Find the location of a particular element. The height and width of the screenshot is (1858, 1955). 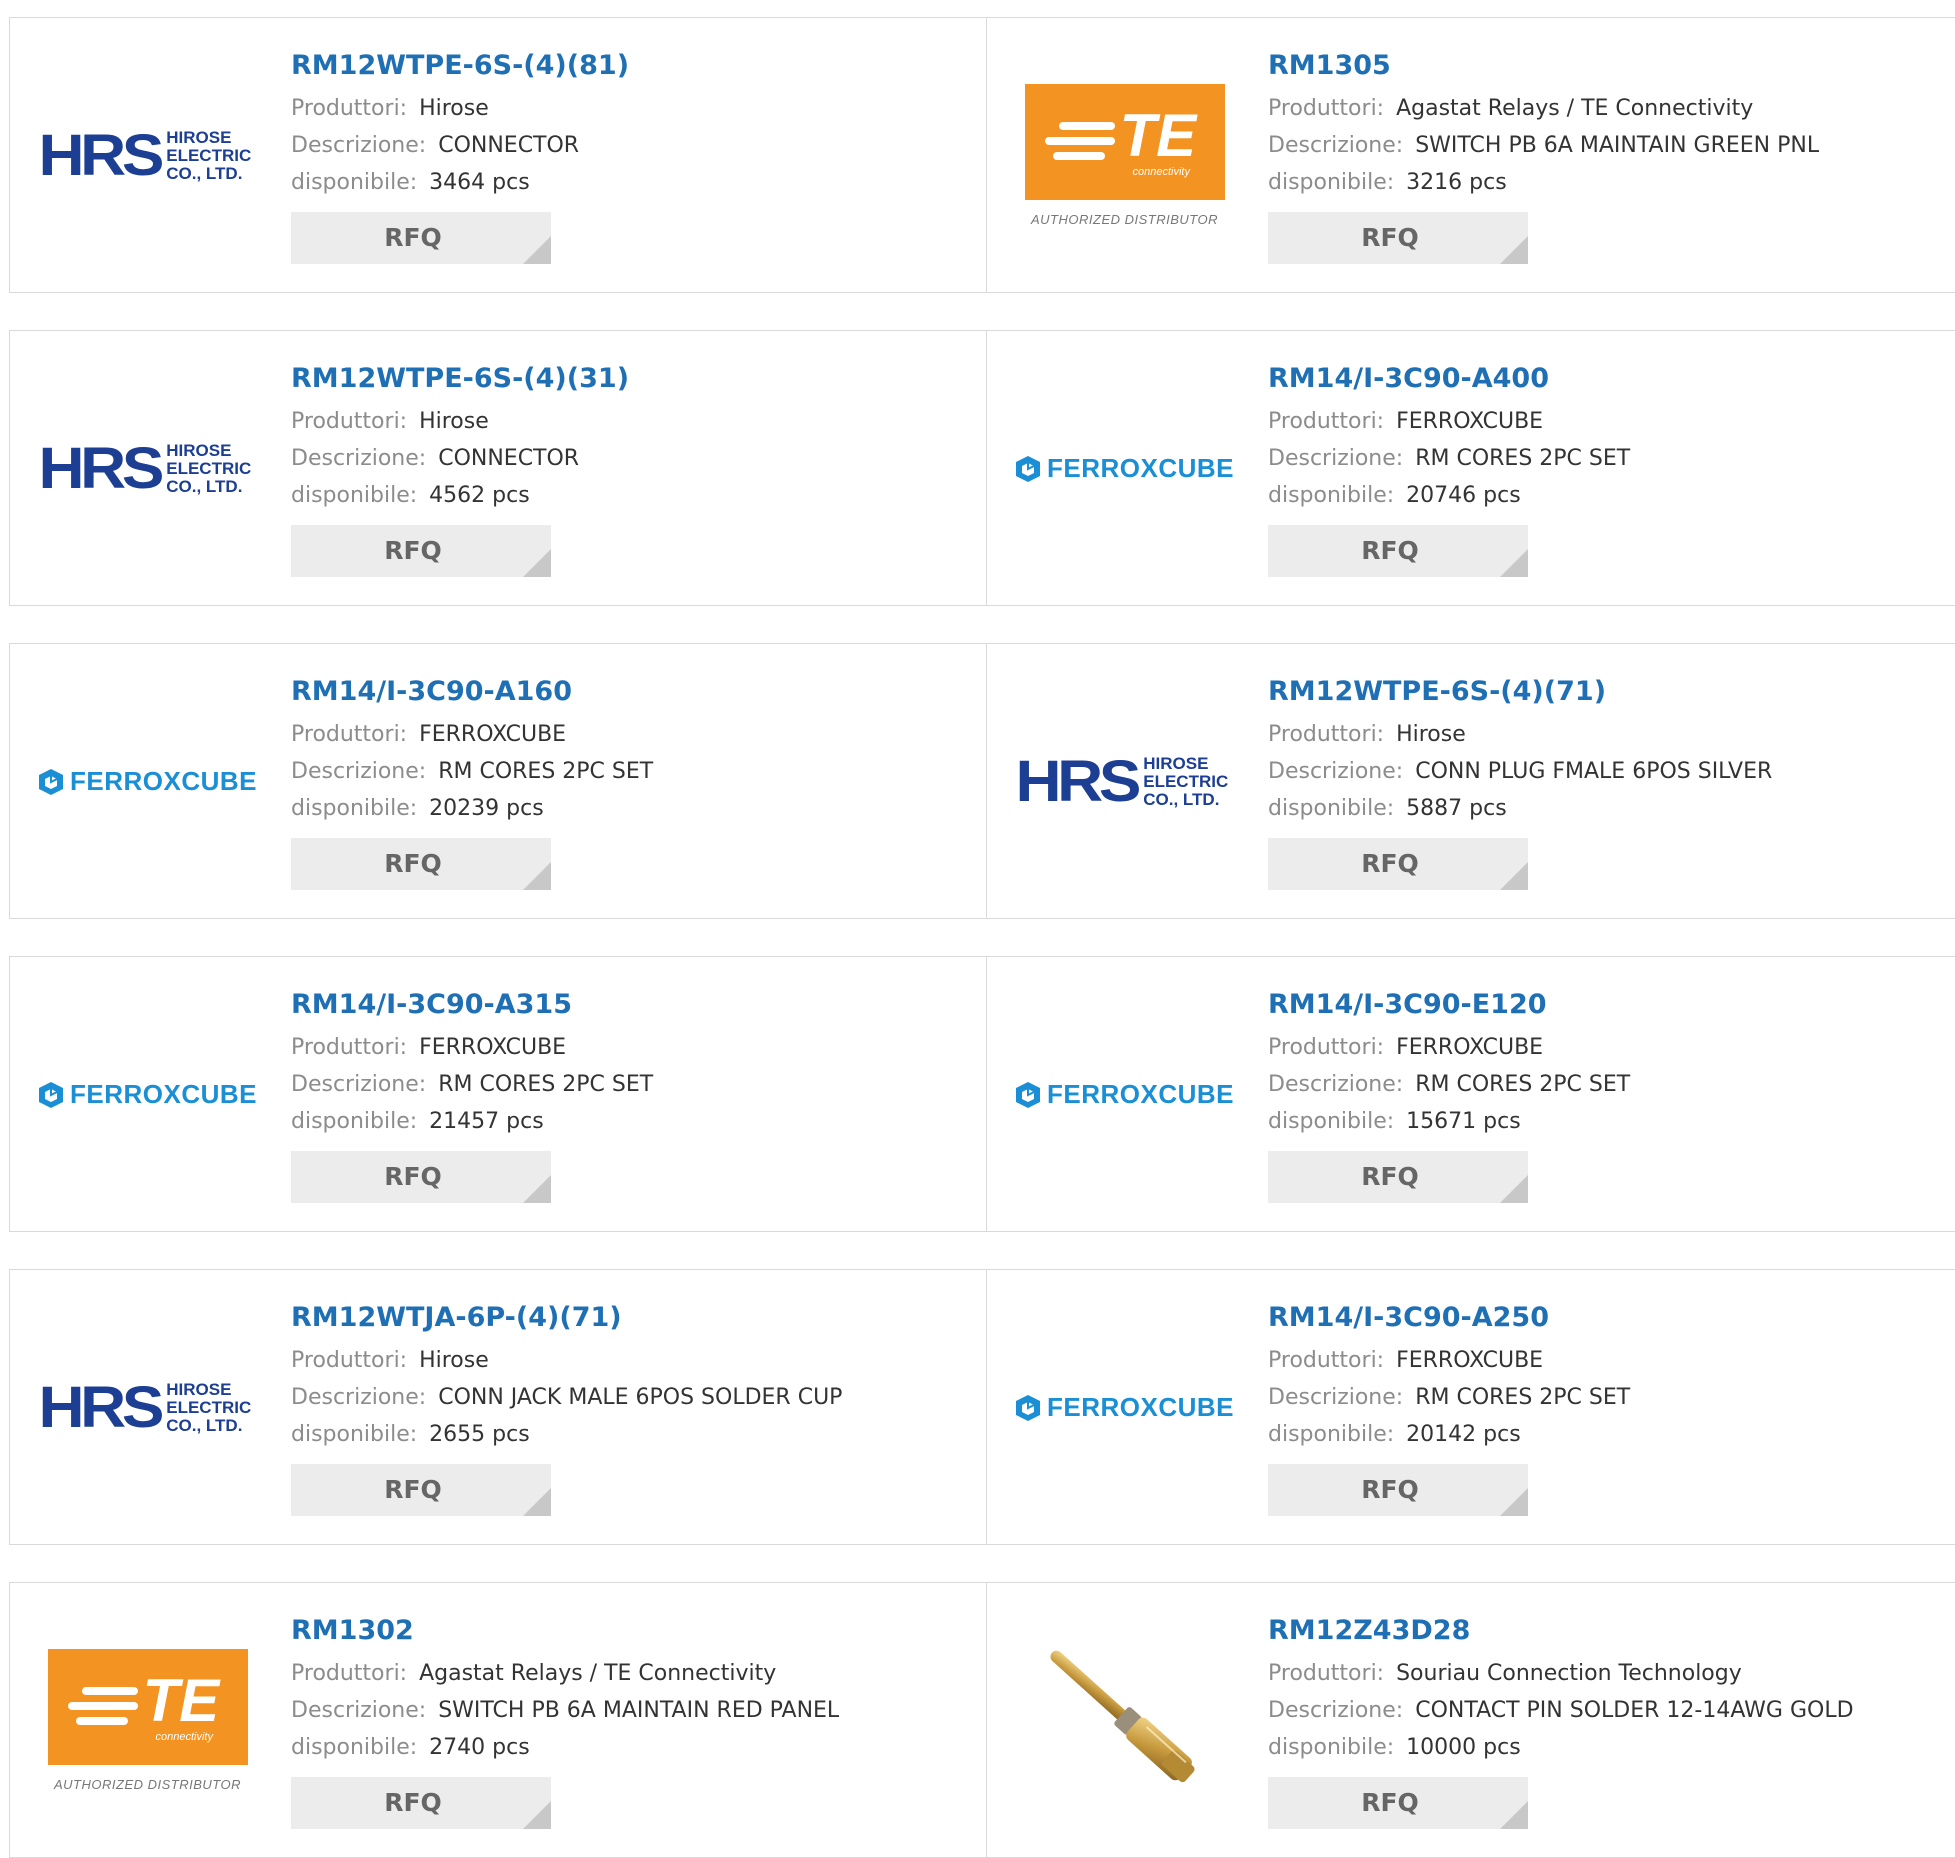

part-number-link: RM14/I-3C90-A160 is located at coordinates (631, 692).